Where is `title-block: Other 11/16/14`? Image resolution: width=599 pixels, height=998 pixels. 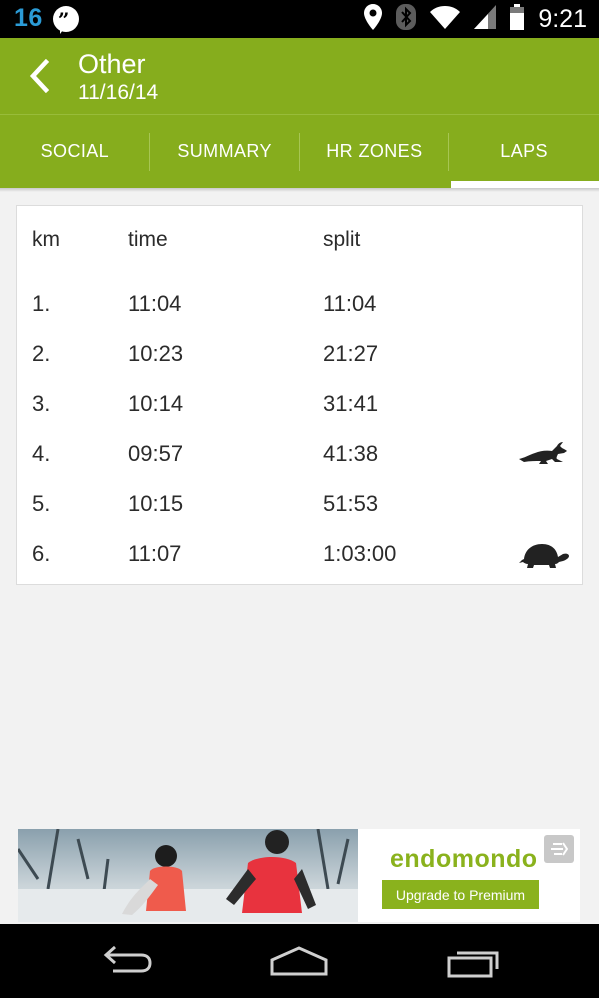 title-block: Other 11/16/14 is located at coordinates (118, 77).